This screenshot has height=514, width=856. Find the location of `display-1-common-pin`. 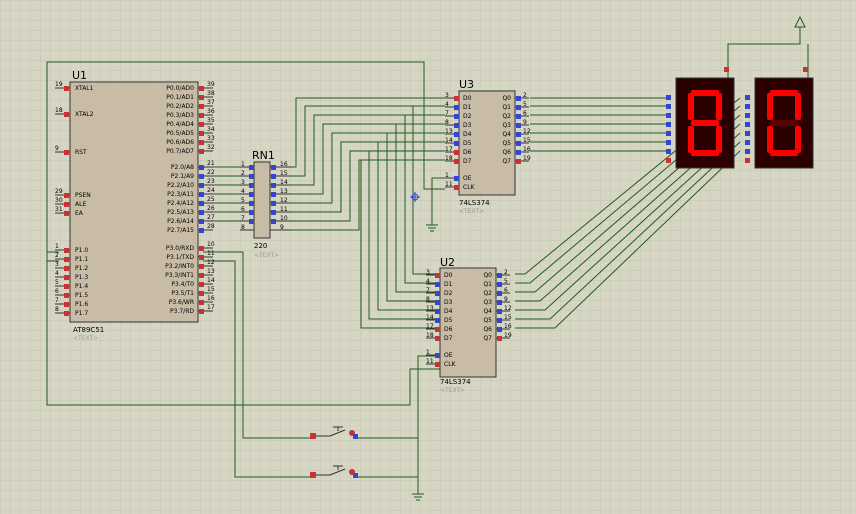

display-1-common-pin is located at coordinates (726, 69).